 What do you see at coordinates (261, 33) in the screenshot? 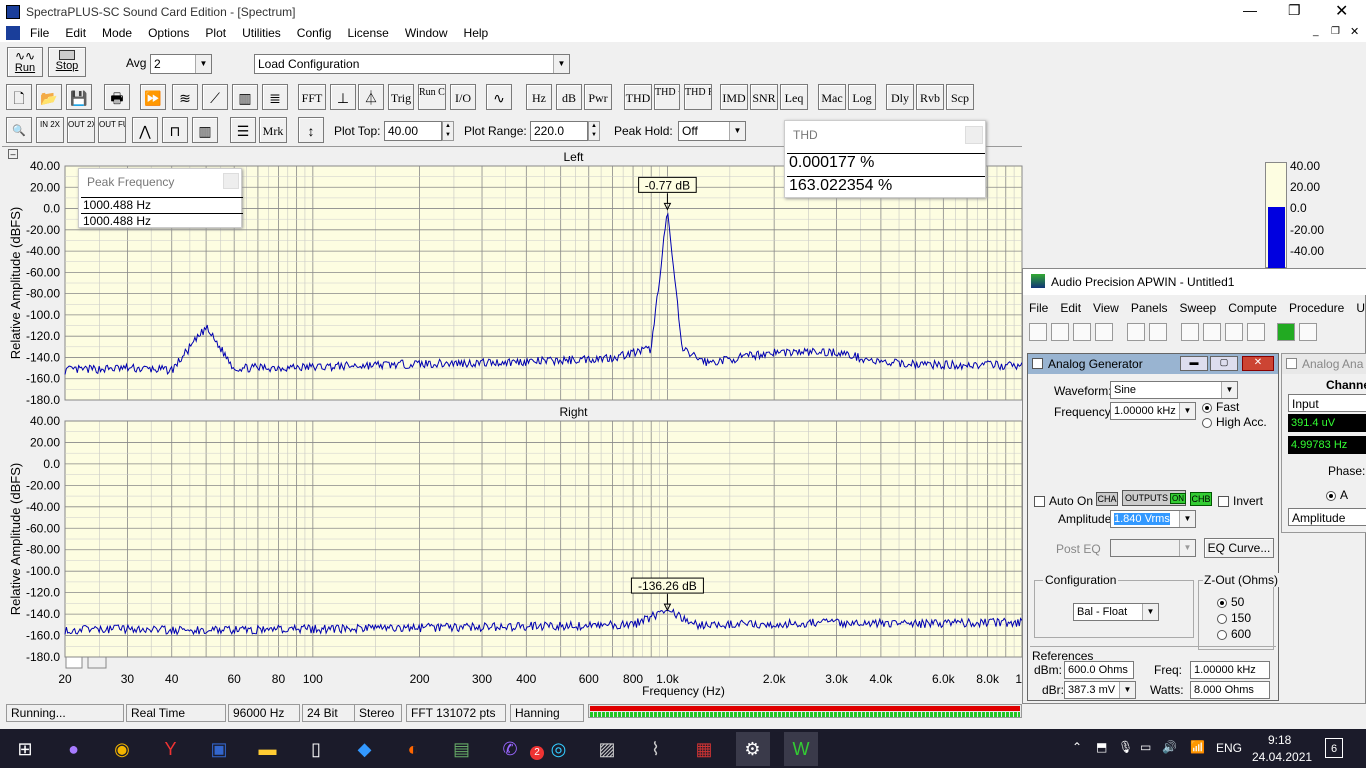
I see `menu-utilities: Utilities` at bounding box center [261, 33].